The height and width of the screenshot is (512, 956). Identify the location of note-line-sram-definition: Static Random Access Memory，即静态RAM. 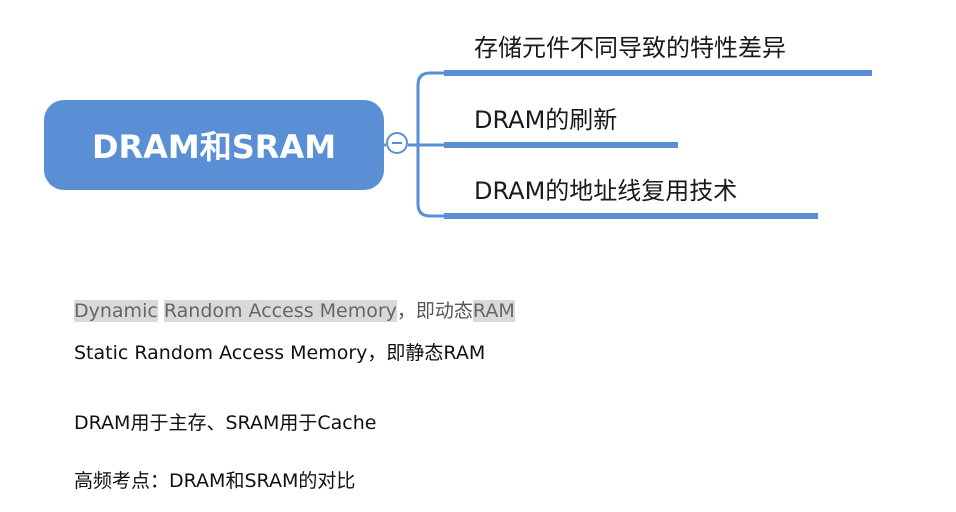
(280, 353).